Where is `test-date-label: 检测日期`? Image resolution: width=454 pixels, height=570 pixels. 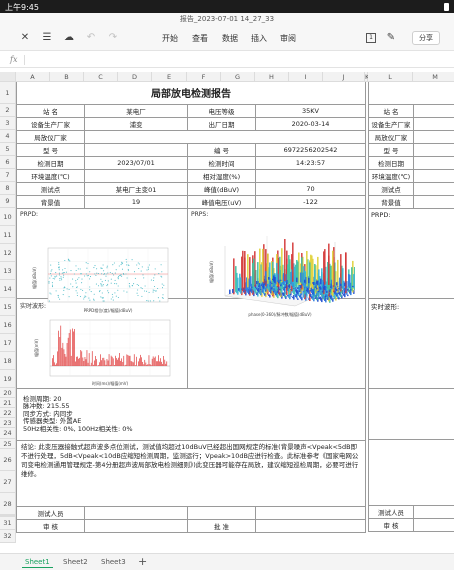
test-date-label: 检测日期 is located at coordinates (50, 162).